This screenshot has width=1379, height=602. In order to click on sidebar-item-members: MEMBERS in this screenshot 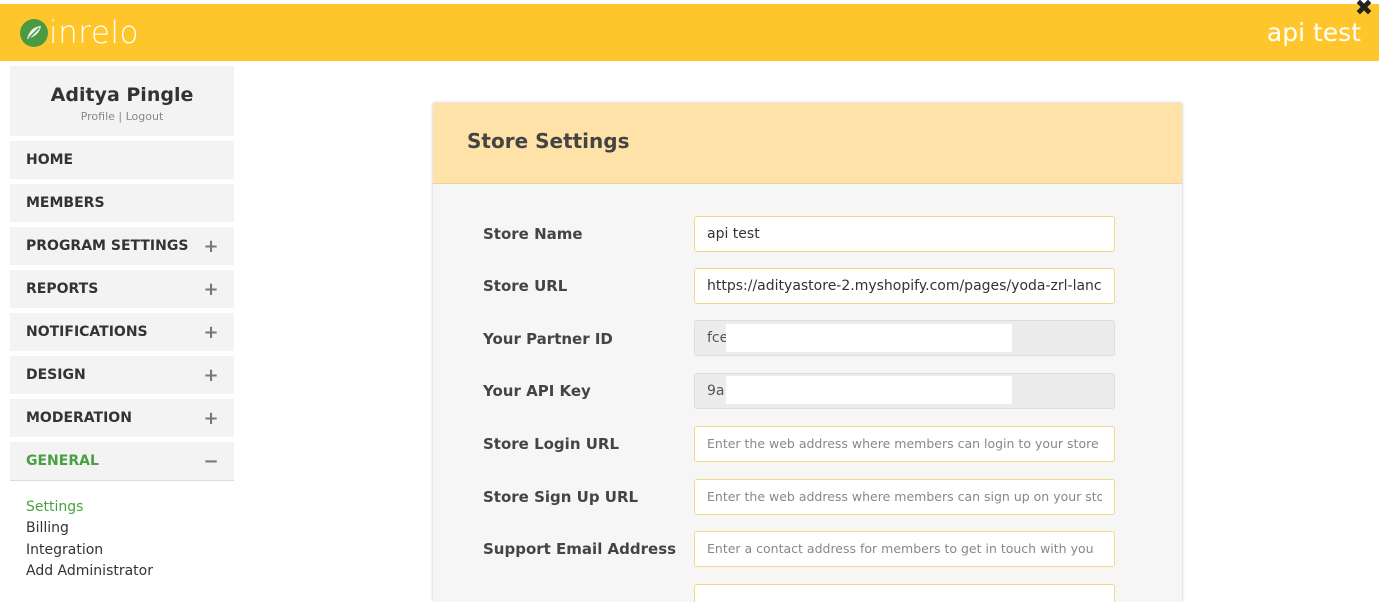, I will do `click(122, 203)`.